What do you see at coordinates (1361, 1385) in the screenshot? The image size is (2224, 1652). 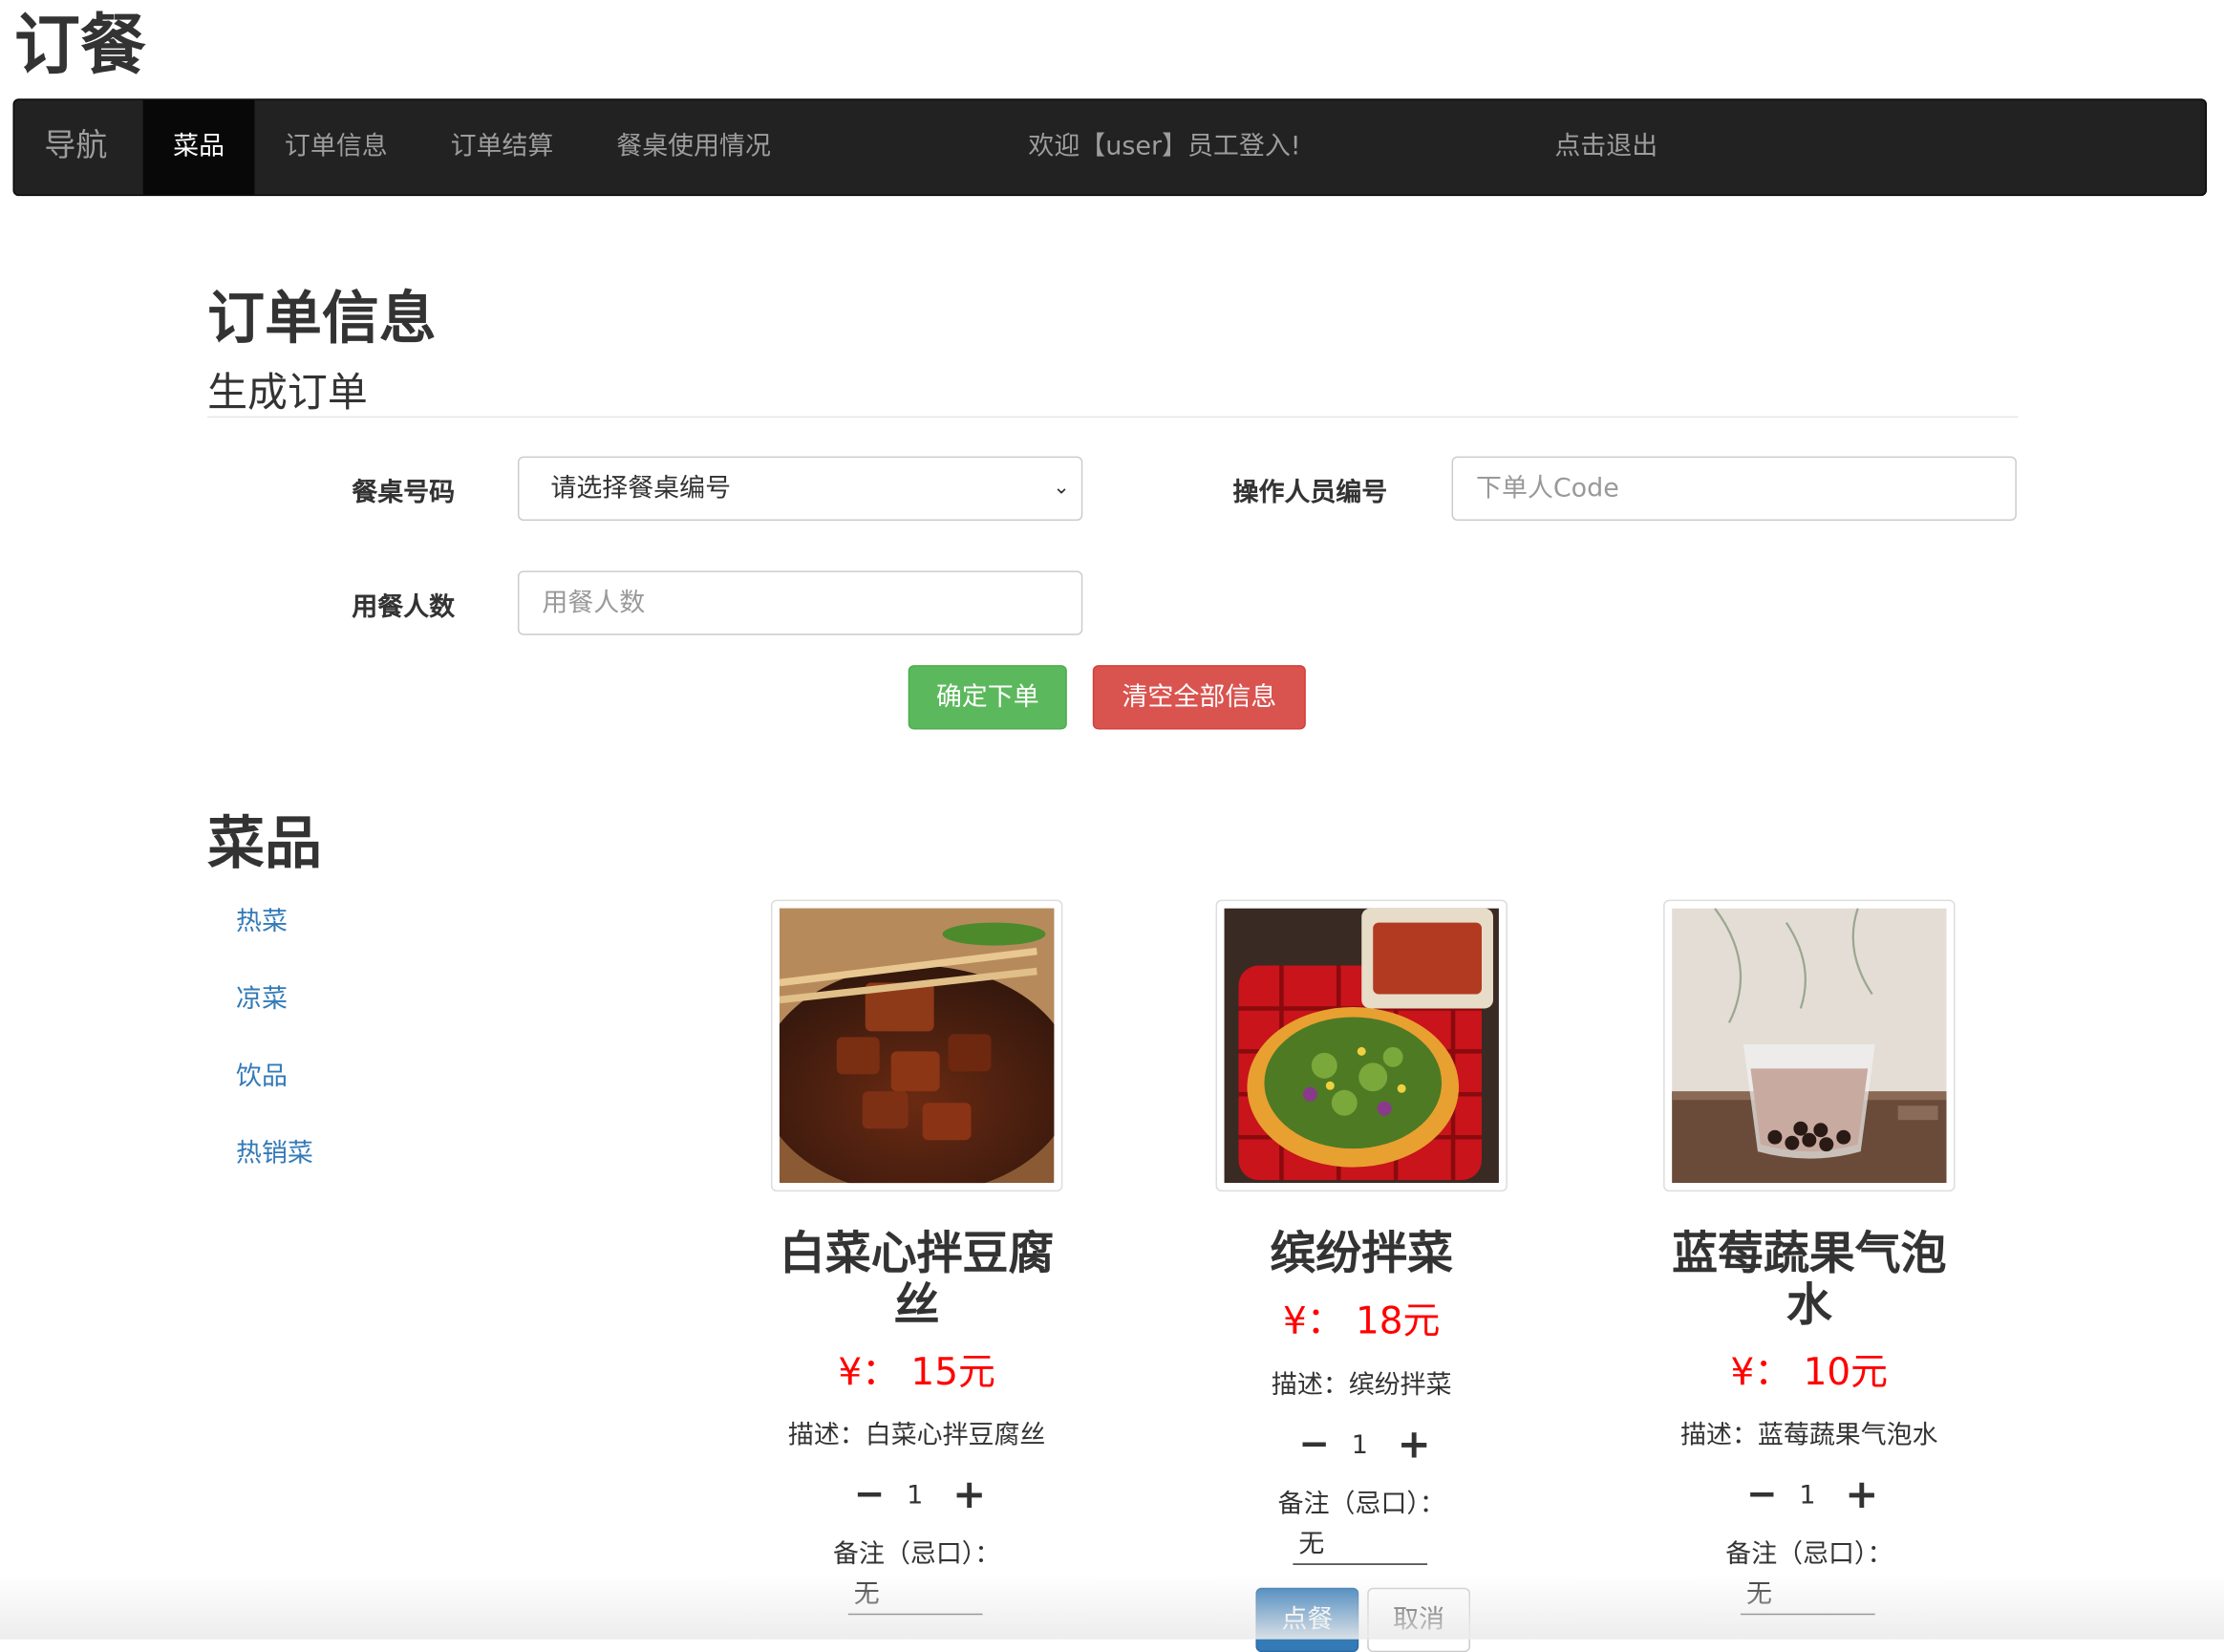 I see `dish-description: 描述：缤纷拌菜` at bounding box center [1361, 1385].